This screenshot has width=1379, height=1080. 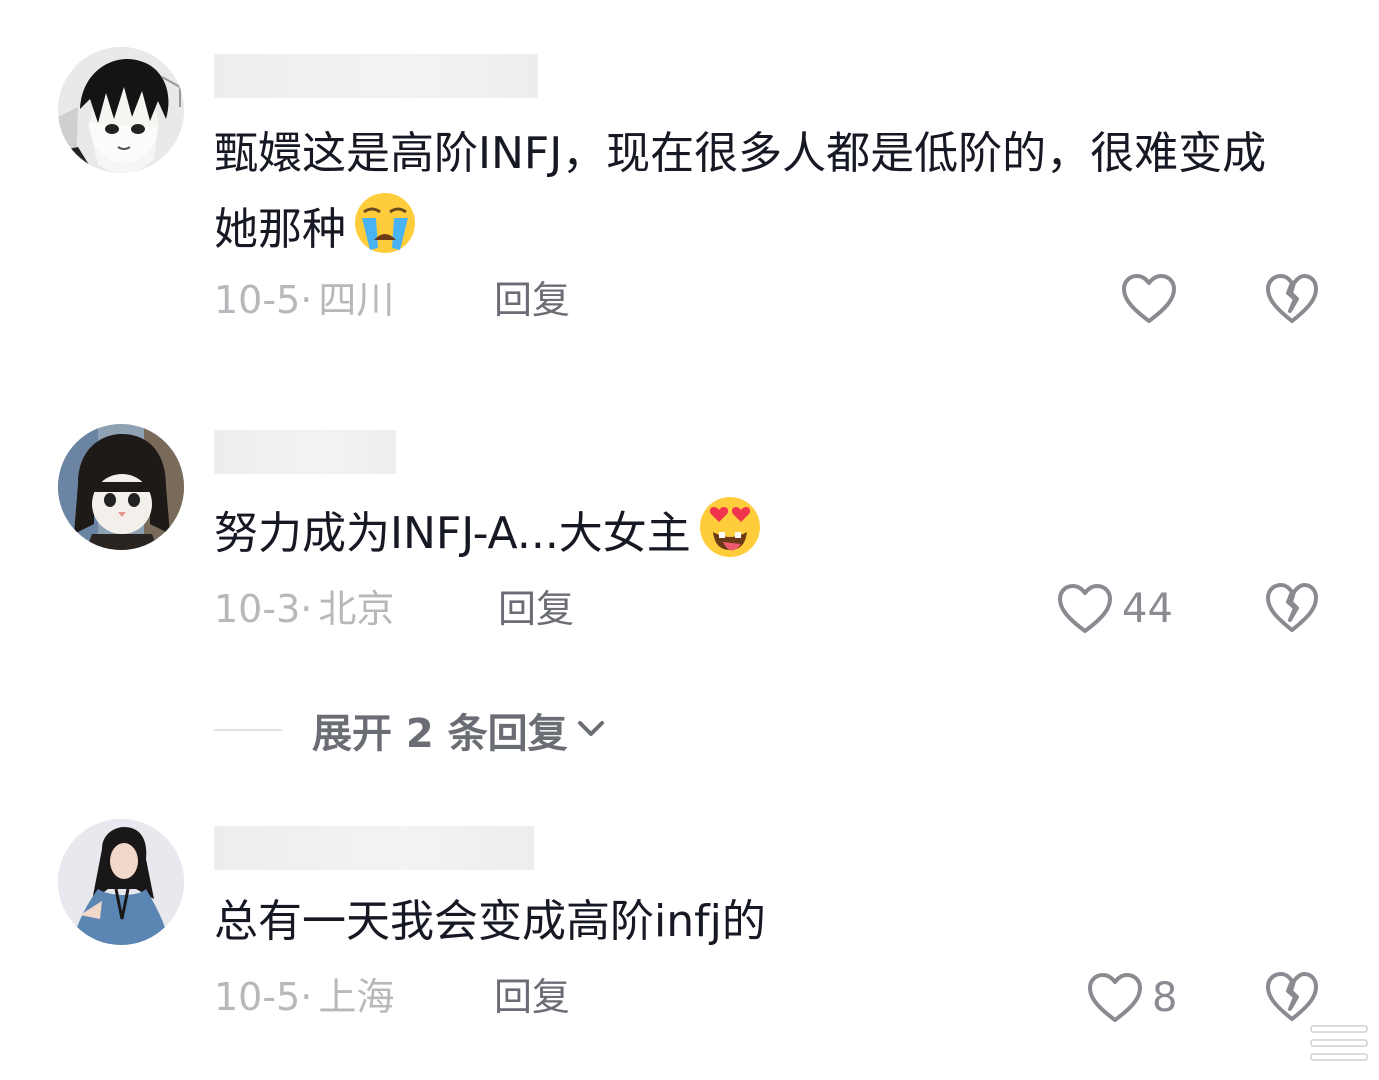 What do you see at coordinates (440, 734) in the screenshot?
I see `expand-replies-label: 展开 2 条回复` at bounding box center [440, 734].